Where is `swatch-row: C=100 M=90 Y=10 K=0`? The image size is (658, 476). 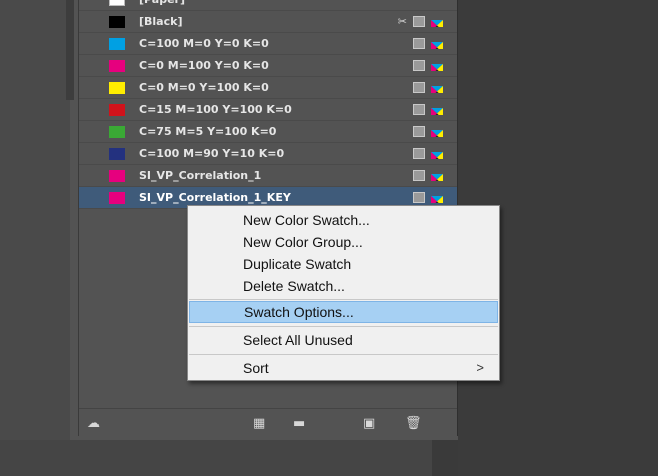
swatch-row: C=100 M=90 Y=10 K=0 is located at coordinates (268, 154).